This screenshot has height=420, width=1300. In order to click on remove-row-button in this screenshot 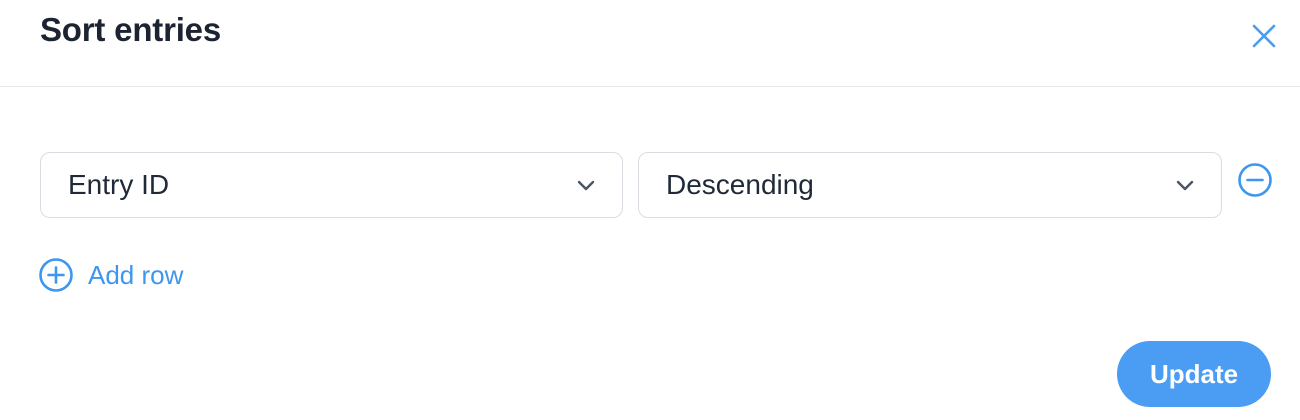, I will do `click(1255, 180)`.